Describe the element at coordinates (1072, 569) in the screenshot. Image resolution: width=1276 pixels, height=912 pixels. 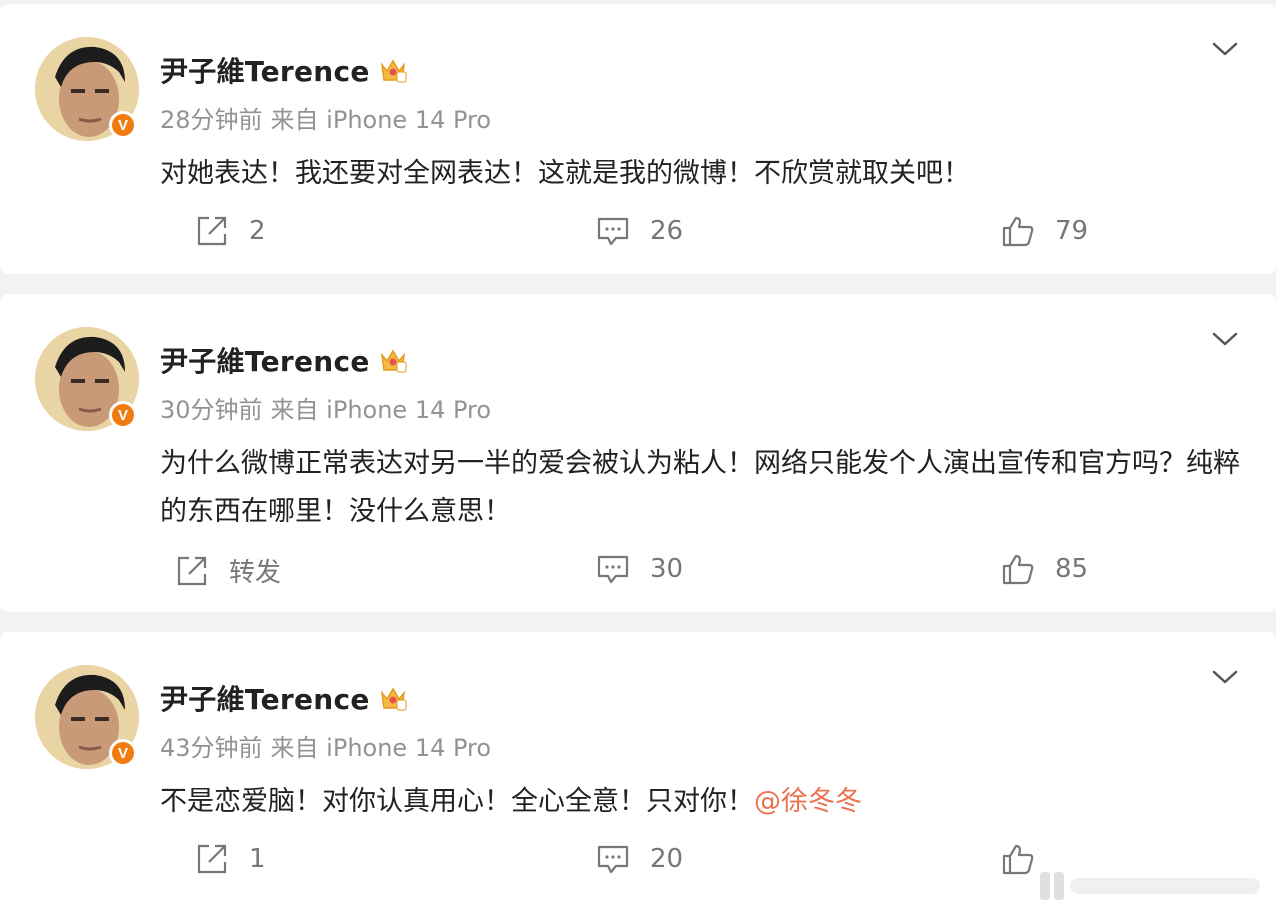
I see `like-count: 85` at that location.